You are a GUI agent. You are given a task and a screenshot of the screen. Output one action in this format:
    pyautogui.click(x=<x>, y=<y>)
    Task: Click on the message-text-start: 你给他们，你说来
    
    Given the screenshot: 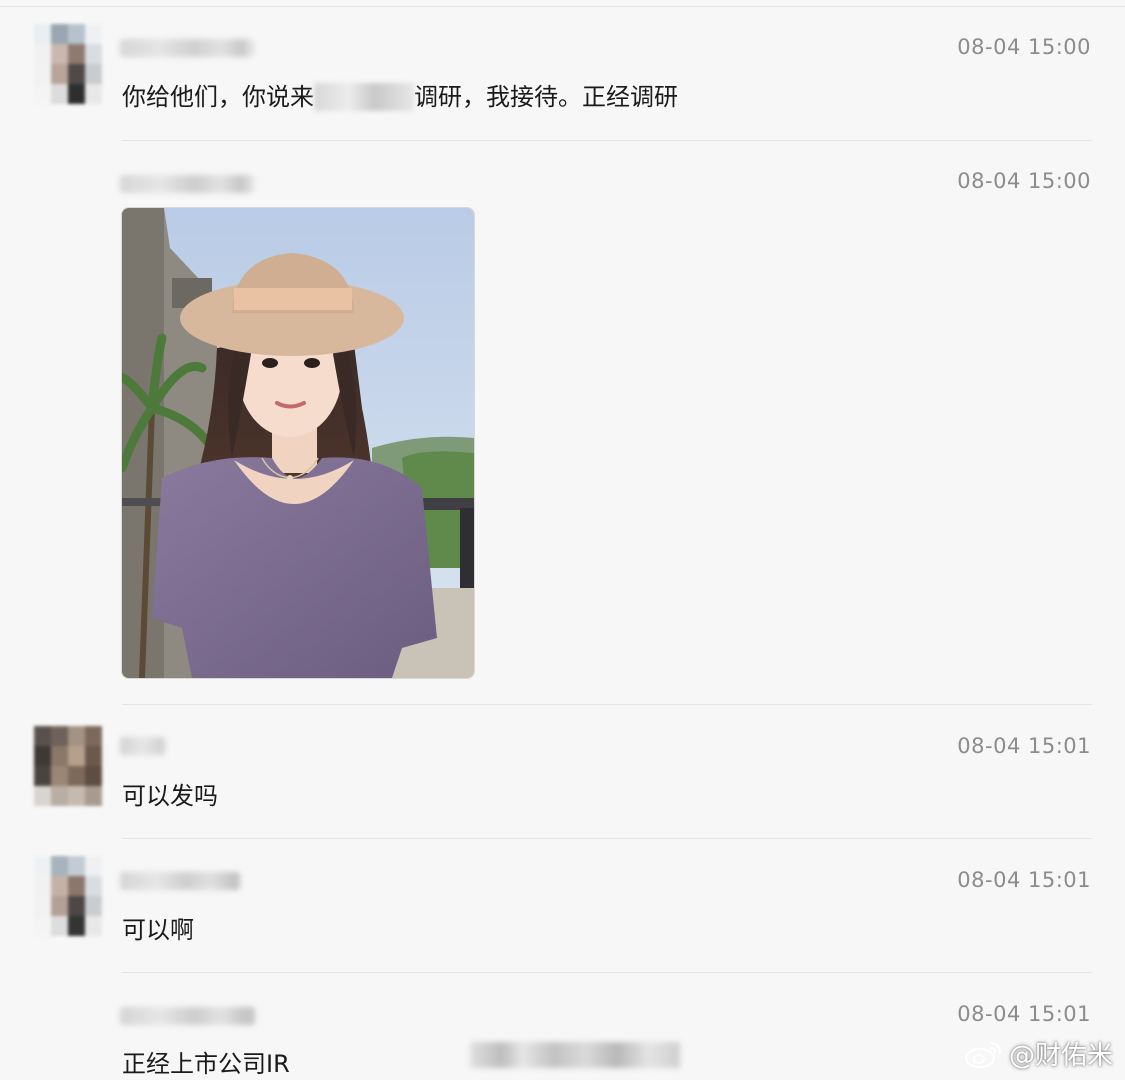 What is the action you would take?
    pyautogui.click(x=218, y=97)
    